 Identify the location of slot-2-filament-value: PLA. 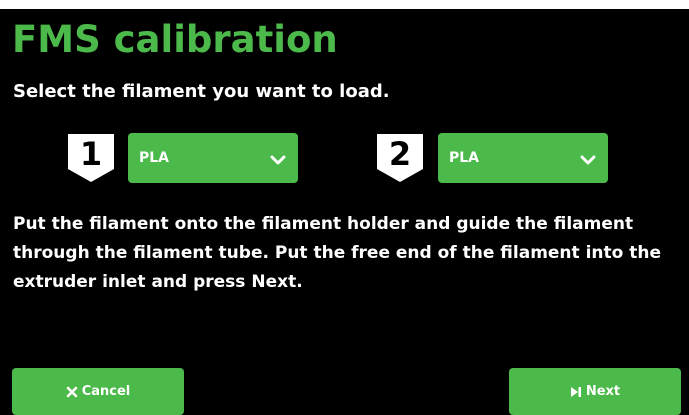
(464, 158).